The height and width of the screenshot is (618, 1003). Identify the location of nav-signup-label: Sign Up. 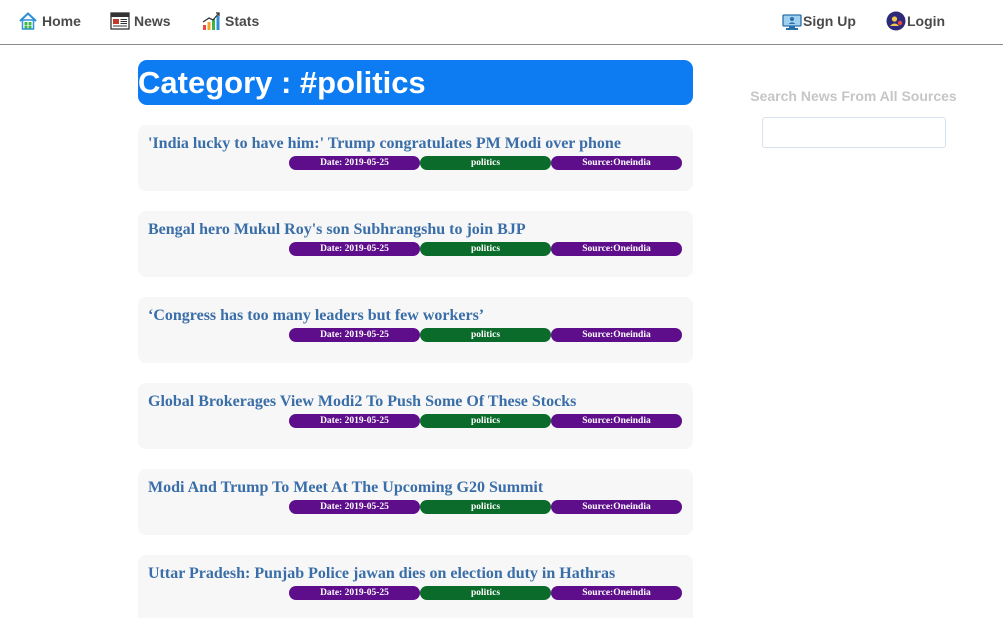
(829, 21).